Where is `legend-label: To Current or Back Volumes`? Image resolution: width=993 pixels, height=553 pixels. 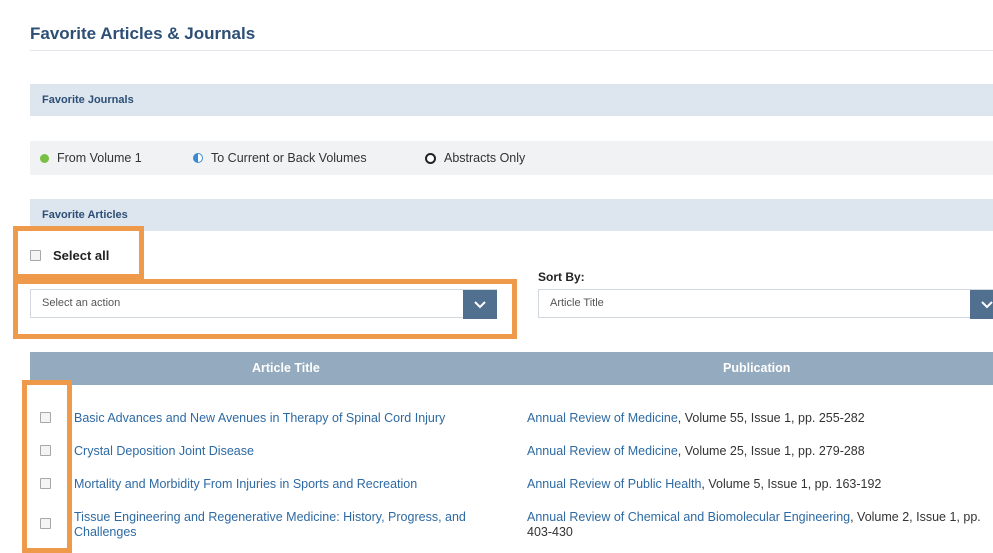 legend-label: To Current or Back Volumes is located at coordinates (289, 158).